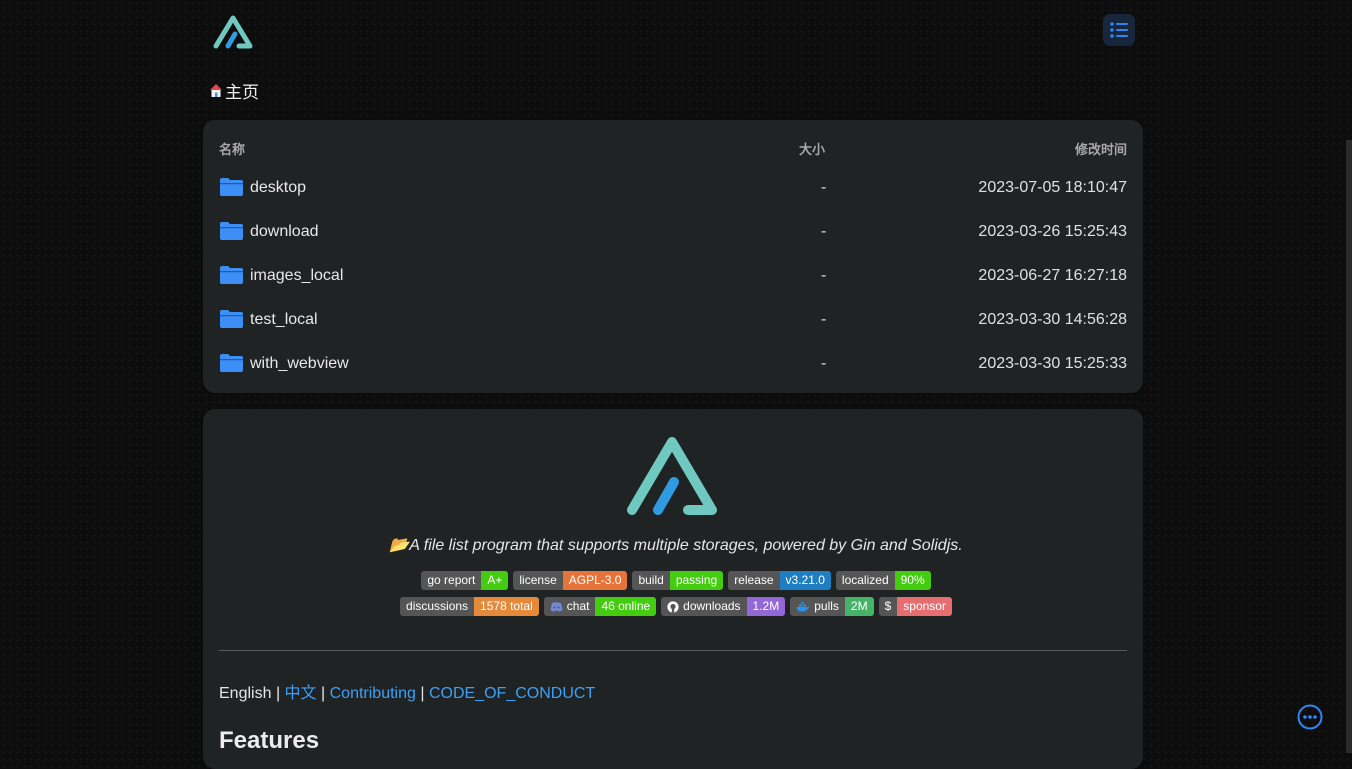  Describe the element at coordinates (1101, 148) in the screenshot. I see `column-header-modified: 修改时间` at that location.